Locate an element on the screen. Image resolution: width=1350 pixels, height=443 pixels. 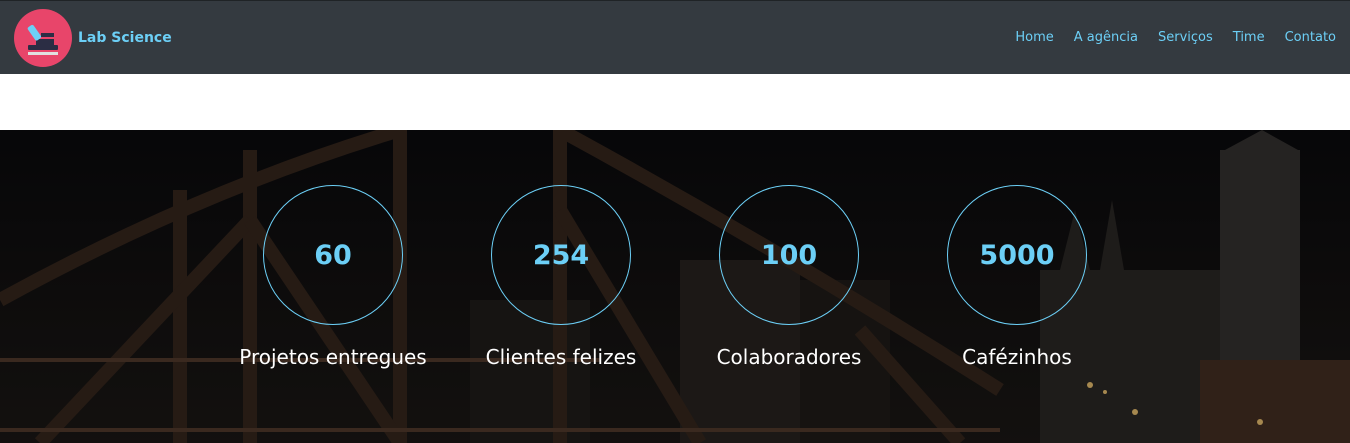
stat-colaboradores: 100 Colaboradores is located at coordinates (789, 277).